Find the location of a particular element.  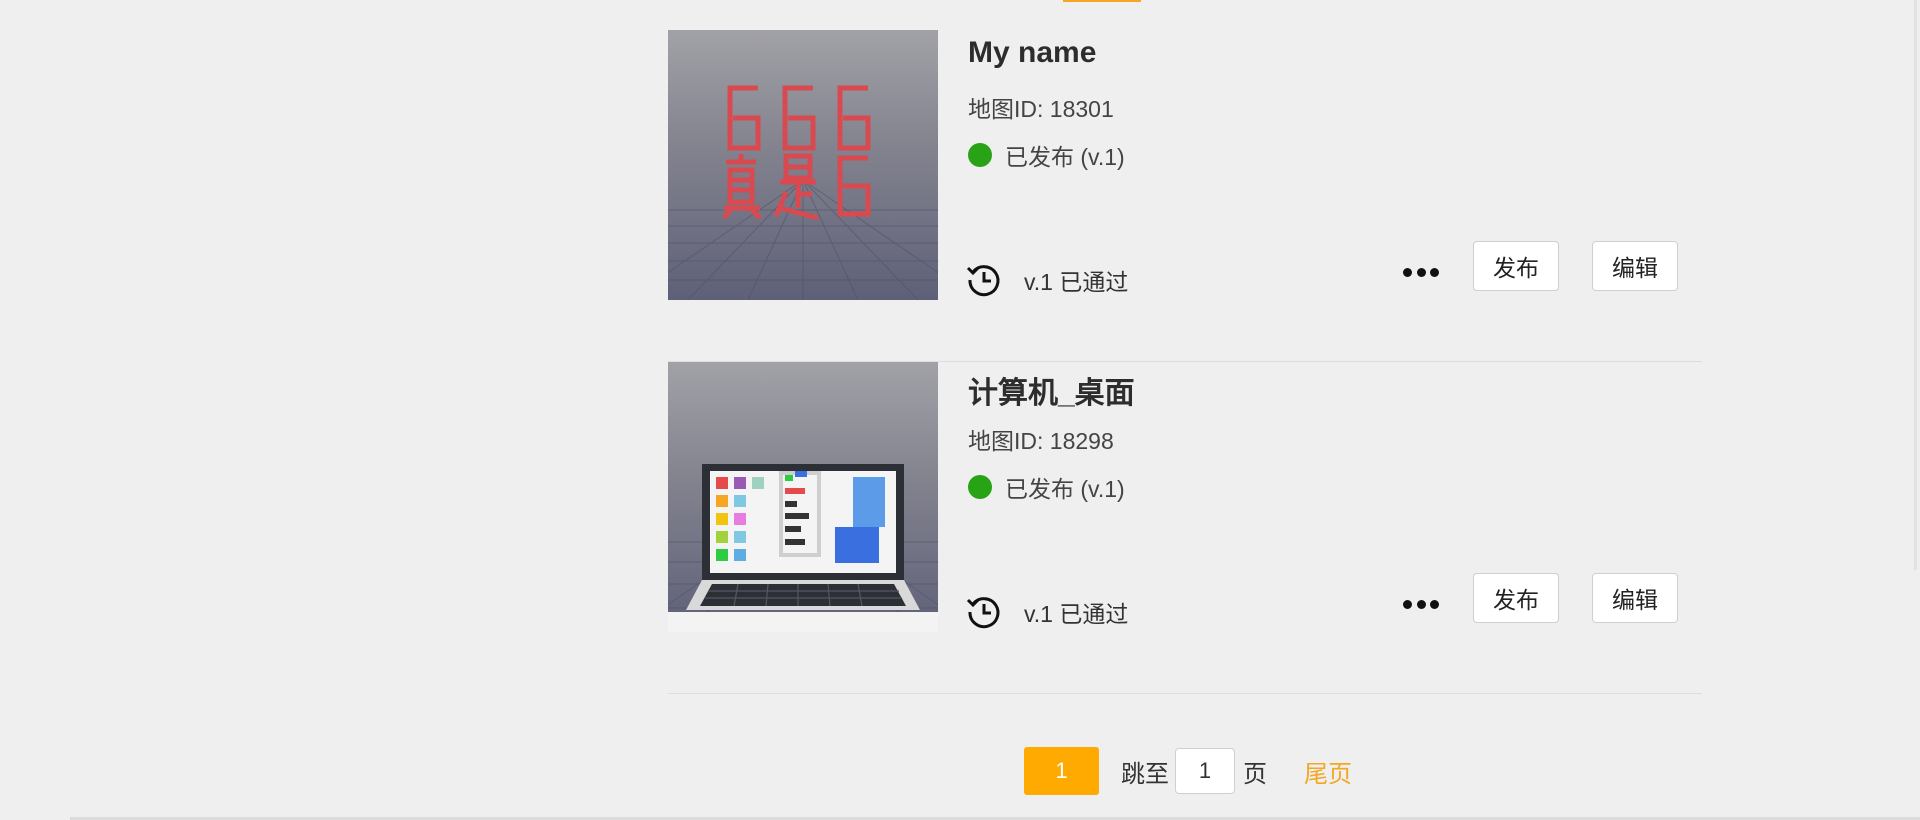

map-title: 计算机_桌面 is located at coordinates (1051, 390).